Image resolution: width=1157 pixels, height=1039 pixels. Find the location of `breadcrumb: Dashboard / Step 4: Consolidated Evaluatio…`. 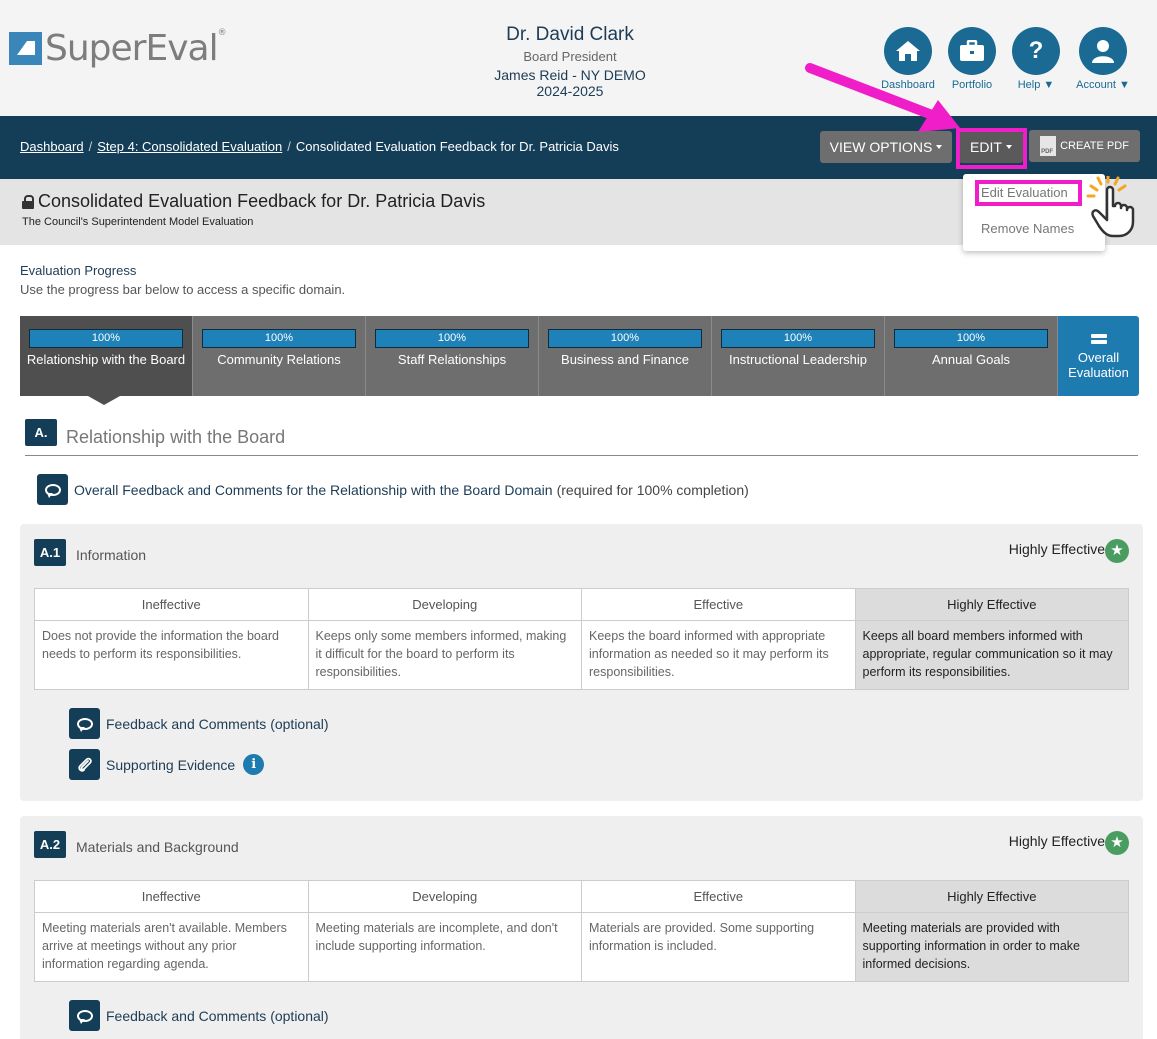

breadcrumb: Dashboard / Step 4: Consolidated Evaluatio… is located at coordinates (319, 146).